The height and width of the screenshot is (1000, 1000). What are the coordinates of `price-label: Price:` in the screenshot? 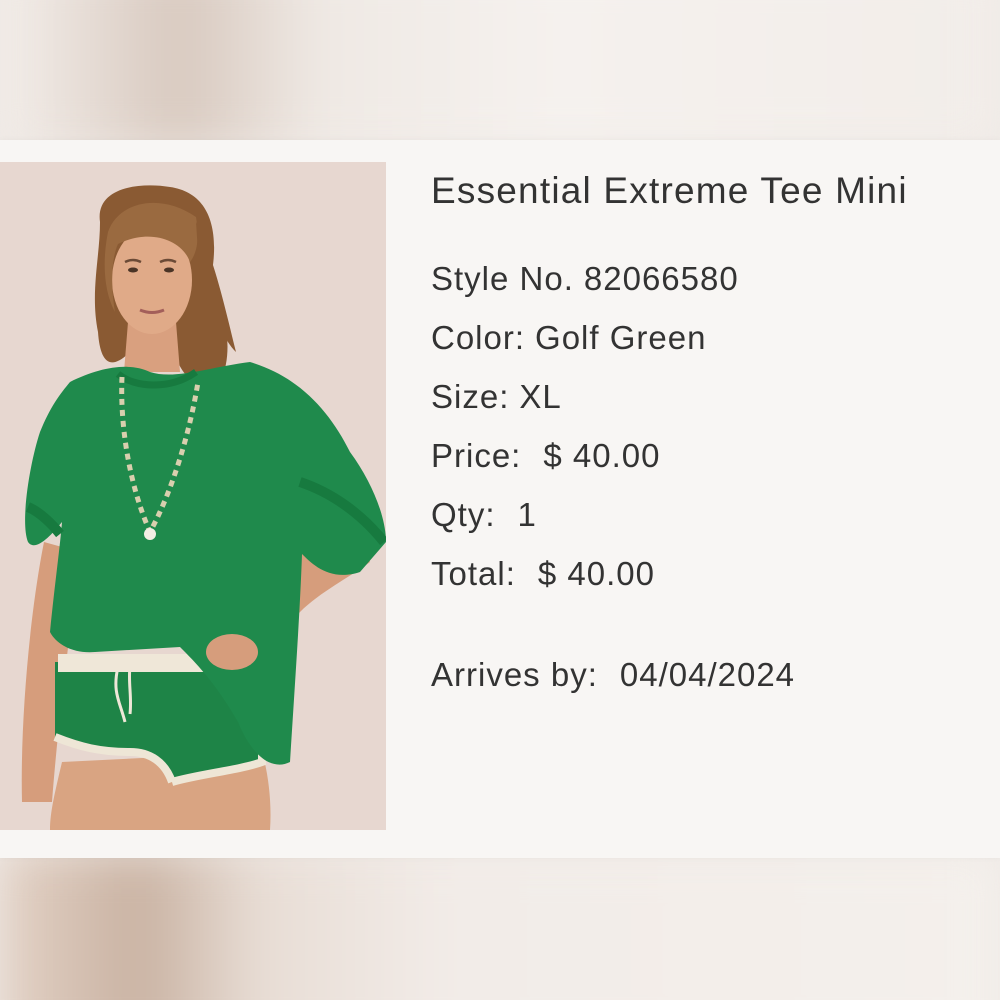 It's located at (476, 455).